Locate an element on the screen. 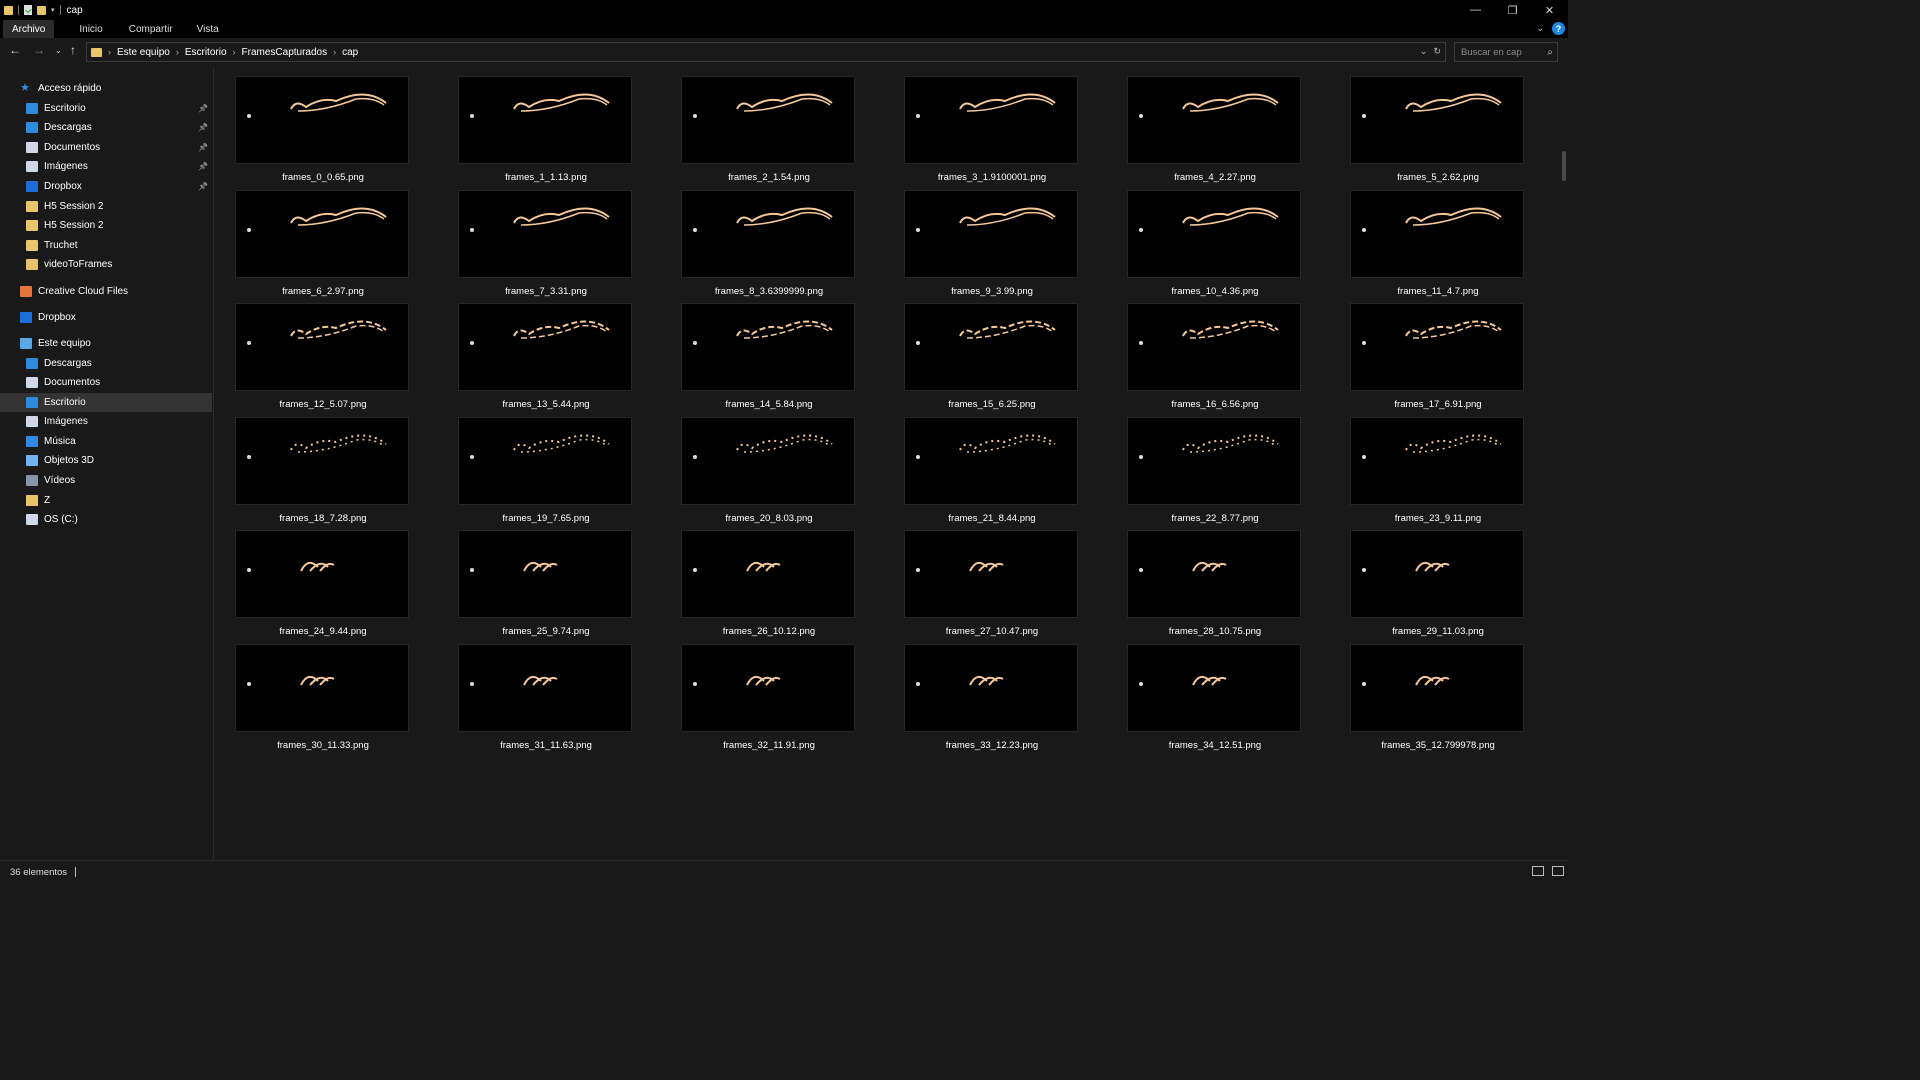 The width and height of the screenshot is (1920, 1080). vertical-scrollbar is located at coordinates (1564, 463).